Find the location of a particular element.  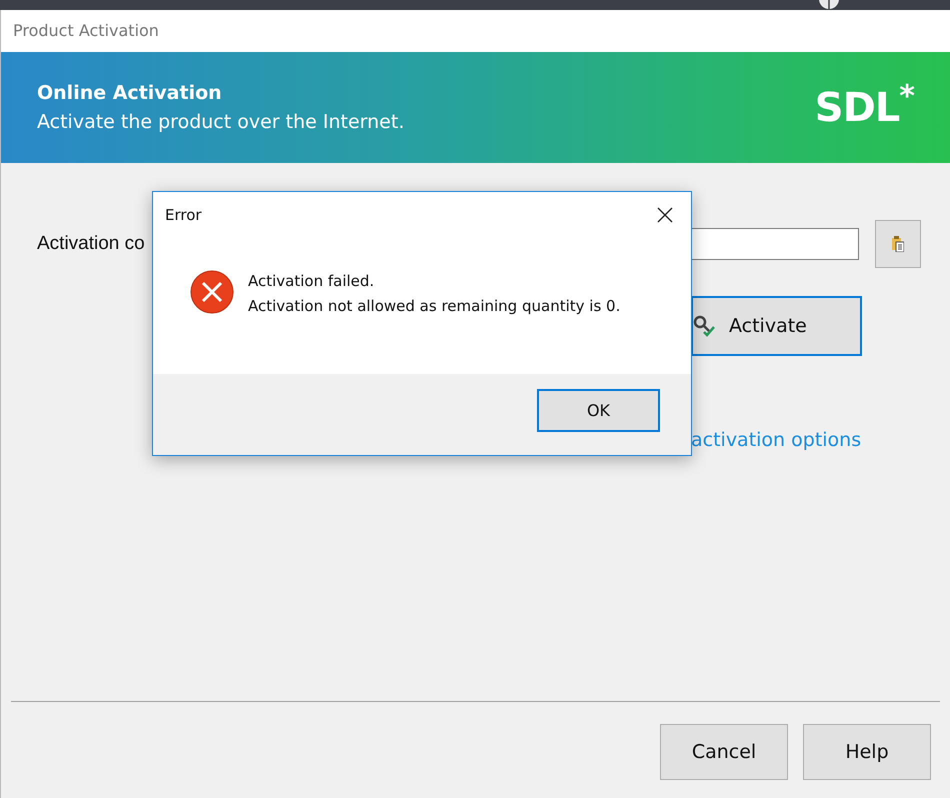

ok-button: OK is located at coordinates (598, 410).